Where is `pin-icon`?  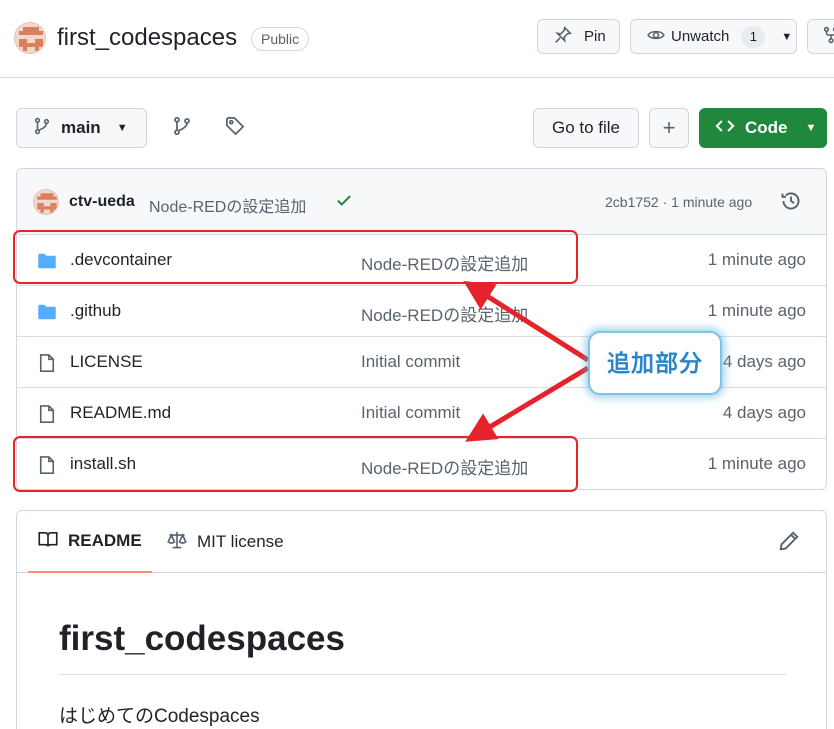 pin-icon is located at coordinates (563, 36).